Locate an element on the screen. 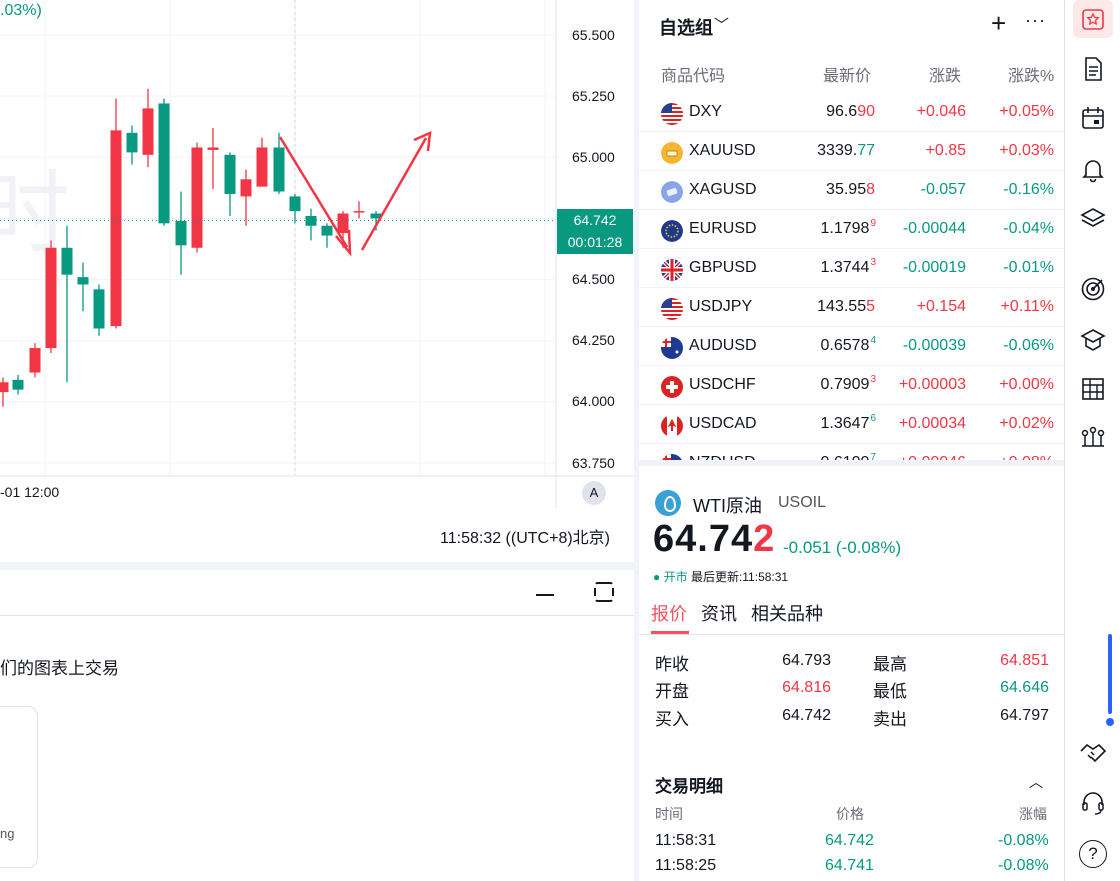 This screenshot has height=881, width=1120. price-pip: 9 is located at coordinates (873, 223).